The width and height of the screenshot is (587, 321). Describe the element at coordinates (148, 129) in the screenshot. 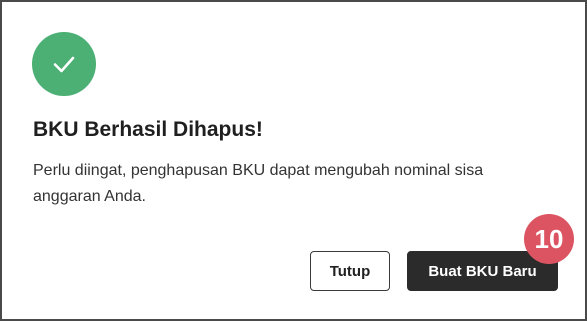

I see `dialog-title: BKU Berhasil Dihapus!` at that location.